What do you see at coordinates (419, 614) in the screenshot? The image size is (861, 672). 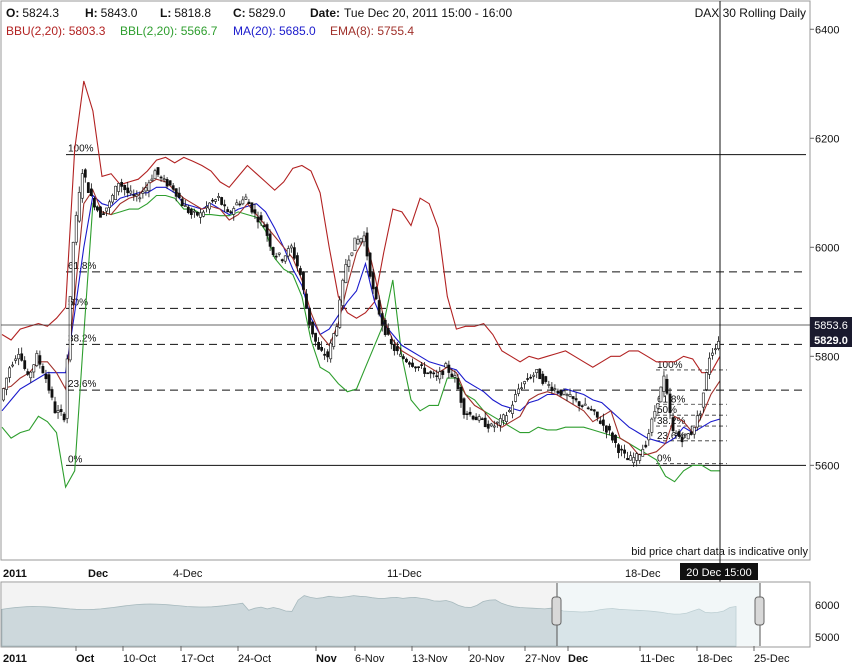 I see `navigator: 6000 5000` at bounding box center [419, 614].